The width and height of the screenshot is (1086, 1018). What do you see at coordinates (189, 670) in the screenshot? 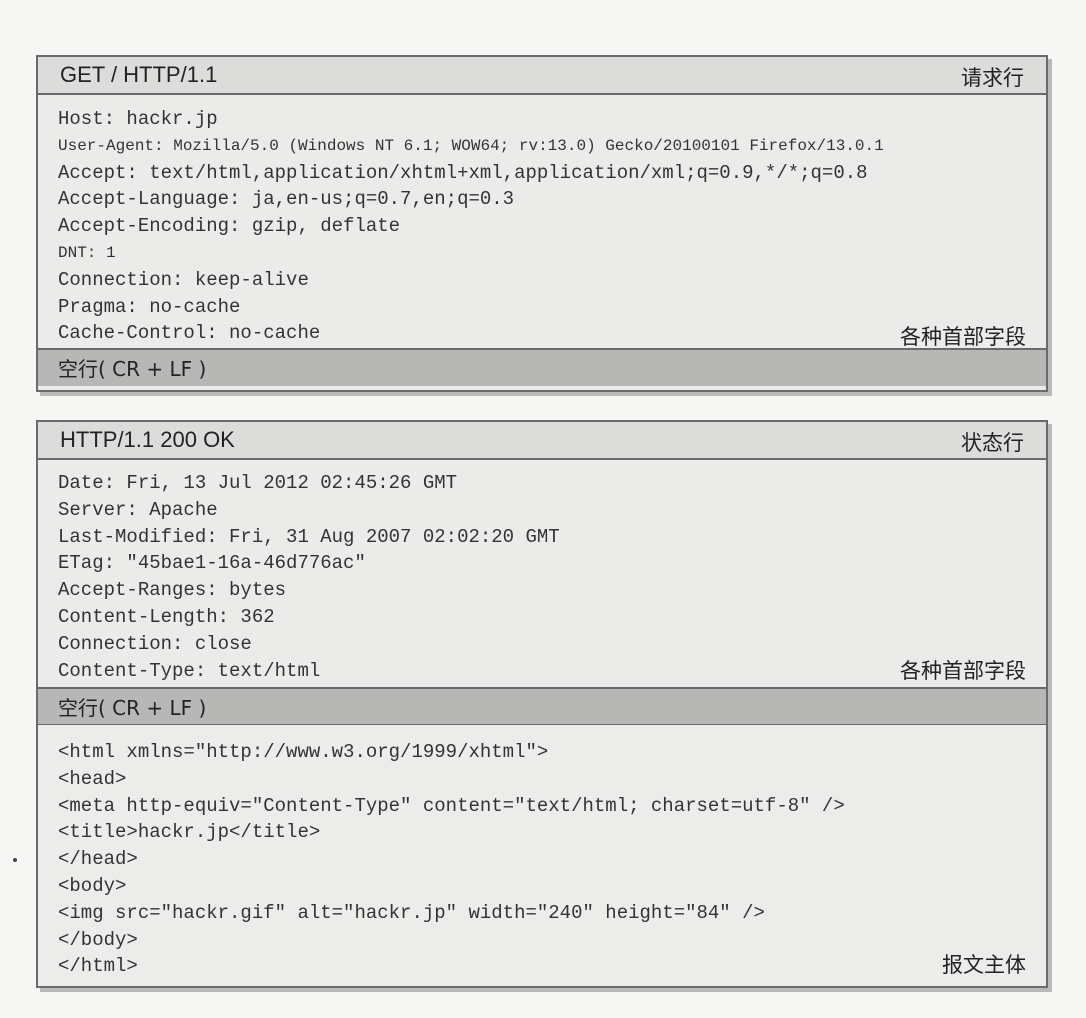
I see `response-header-line: Content-Type: text/html` at bounding box center [189, 670].